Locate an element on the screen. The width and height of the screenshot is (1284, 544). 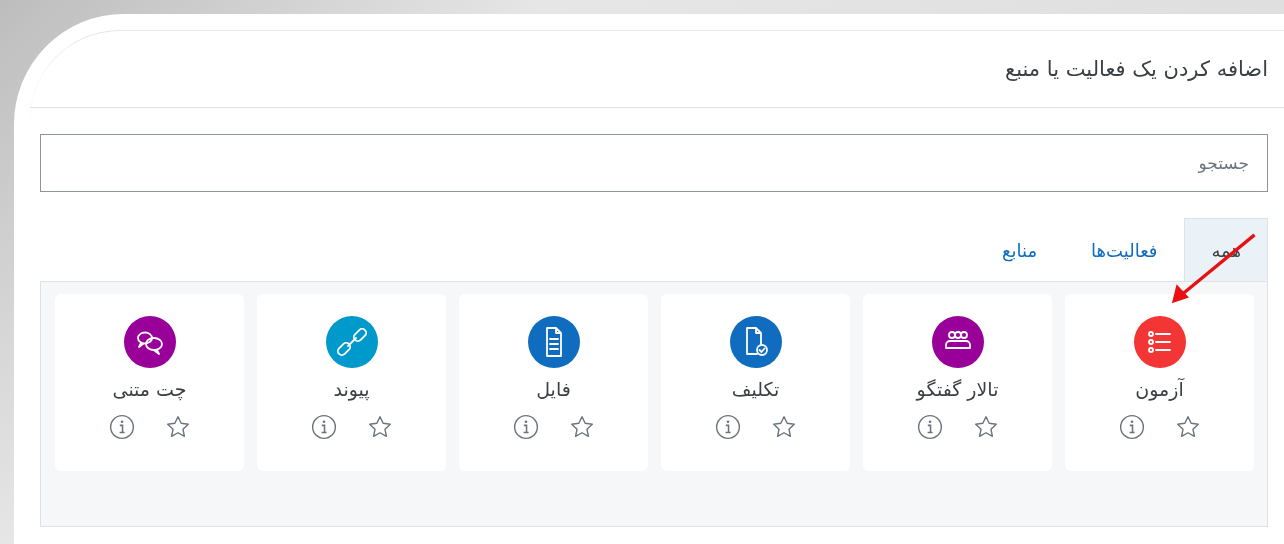
module-name: آزمون is located at coordinates (1159, 389).